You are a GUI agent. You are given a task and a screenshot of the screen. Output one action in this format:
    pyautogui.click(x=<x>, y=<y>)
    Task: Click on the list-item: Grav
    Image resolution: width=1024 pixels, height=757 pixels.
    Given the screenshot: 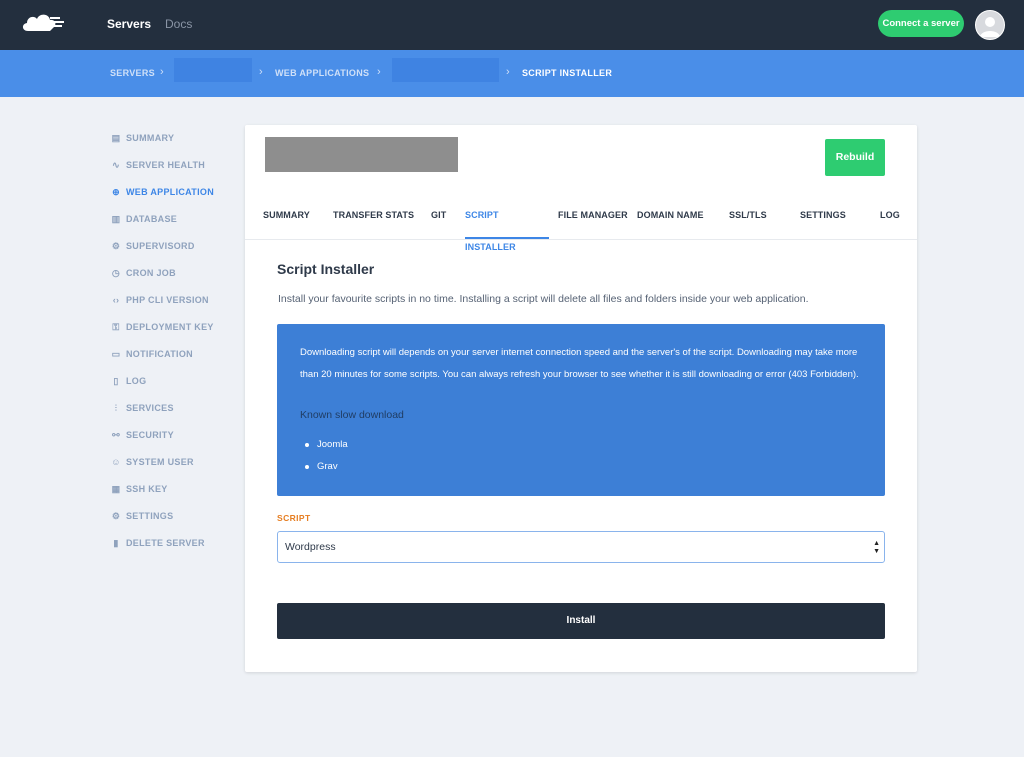 What is the action you would take?
    pyautogui.click(x=324, y=467)
    